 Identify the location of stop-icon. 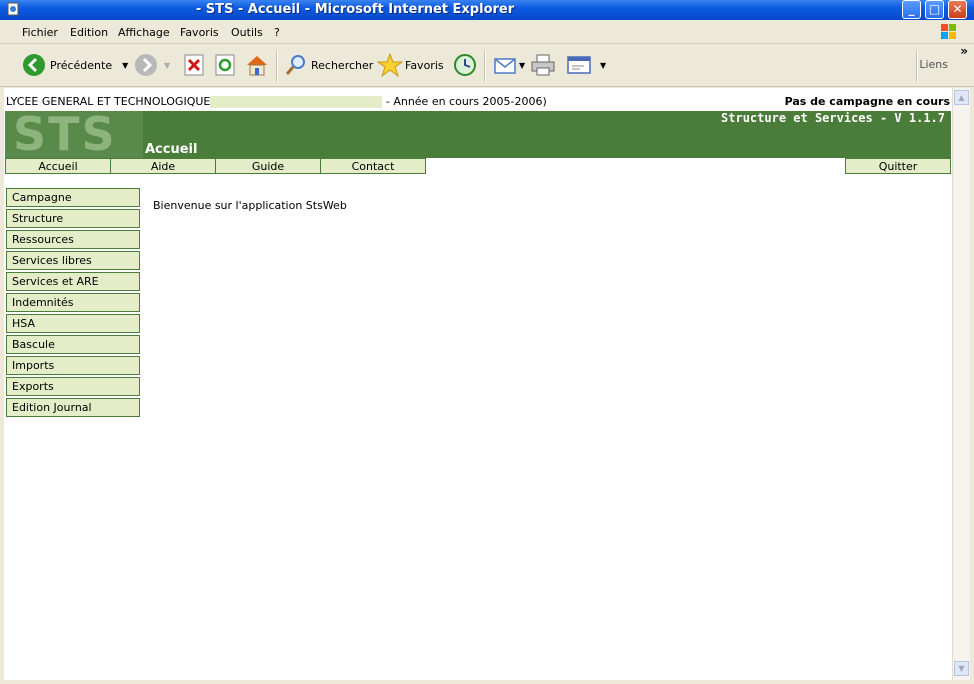
(194, 65).